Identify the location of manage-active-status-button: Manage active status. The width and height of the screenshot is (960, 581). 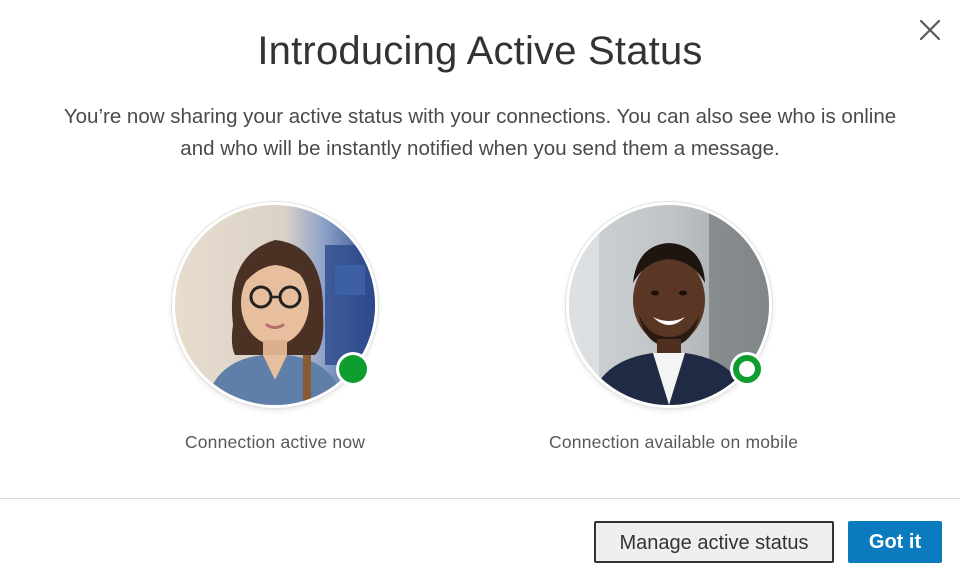
(714, 542).